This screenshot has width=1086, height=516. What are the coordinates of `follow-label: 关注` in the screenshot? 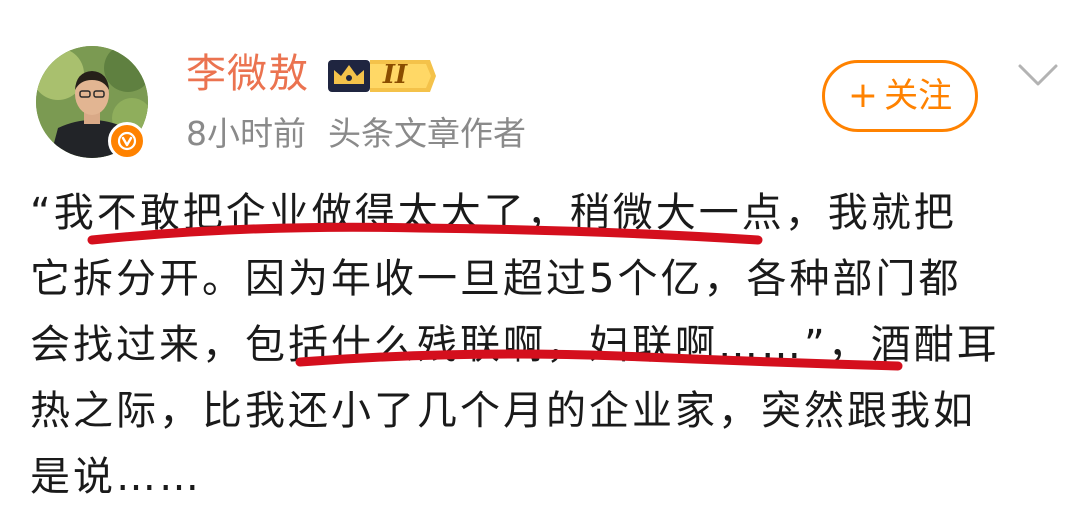 It's located at (918, 96).